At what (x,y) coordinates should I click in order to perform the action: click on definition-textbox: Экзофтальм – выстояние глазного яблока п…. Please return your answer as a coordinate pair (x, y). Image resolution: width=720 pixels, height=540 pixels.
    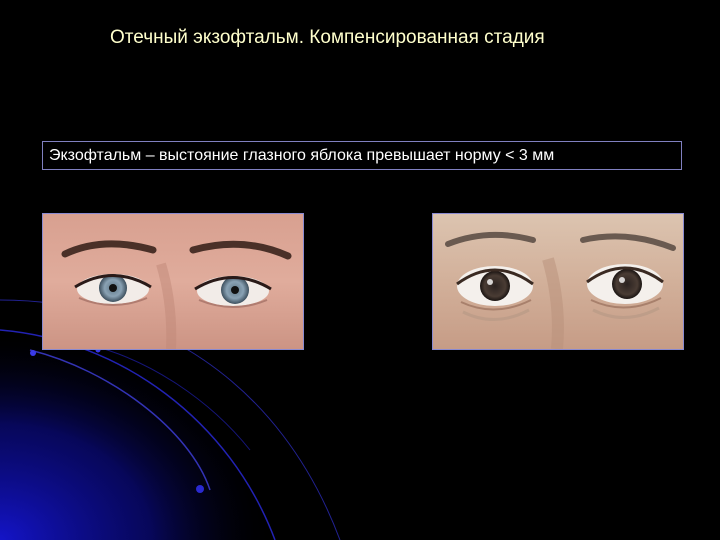
    Looking at the image, I should click on (362, 155).